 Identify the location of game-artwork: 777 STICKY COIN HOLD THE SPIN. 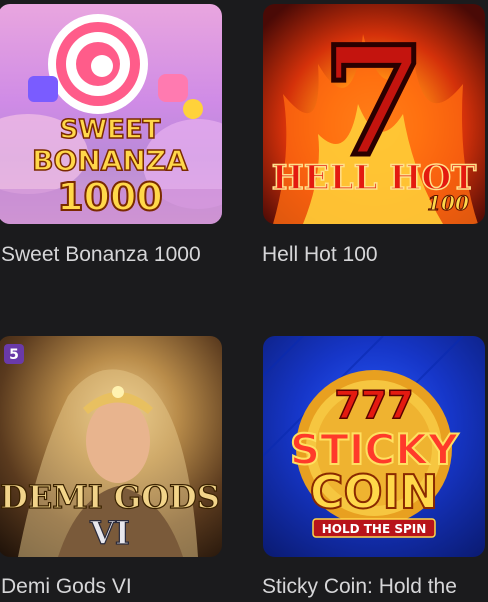
(363, 437).